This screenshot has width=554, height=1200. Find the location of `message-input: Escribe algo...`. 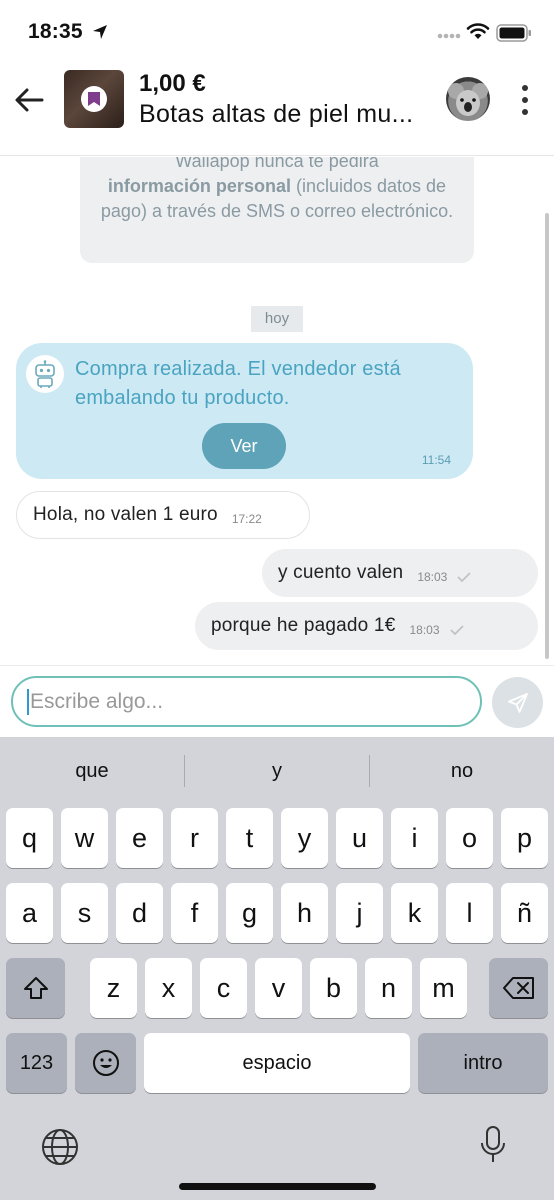

message-input: Escribe algo... is located at coordinates (246, 701).